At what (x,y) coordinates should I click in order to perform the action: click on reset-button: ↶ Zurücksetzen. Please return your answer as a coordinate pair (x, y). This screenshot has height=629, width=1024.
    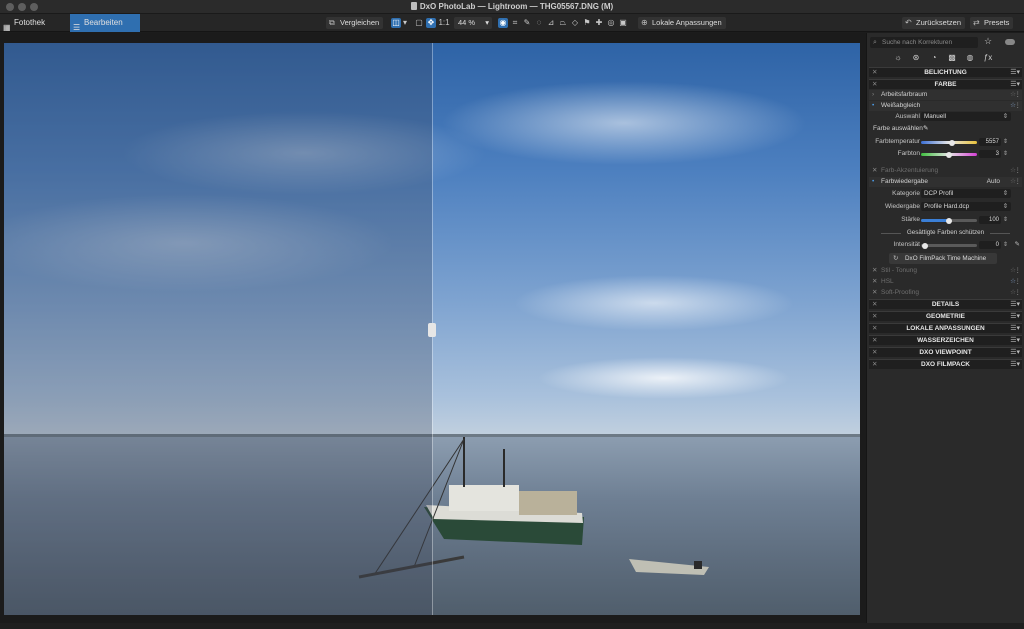
    Looking at the image, I should click on (934, 23).